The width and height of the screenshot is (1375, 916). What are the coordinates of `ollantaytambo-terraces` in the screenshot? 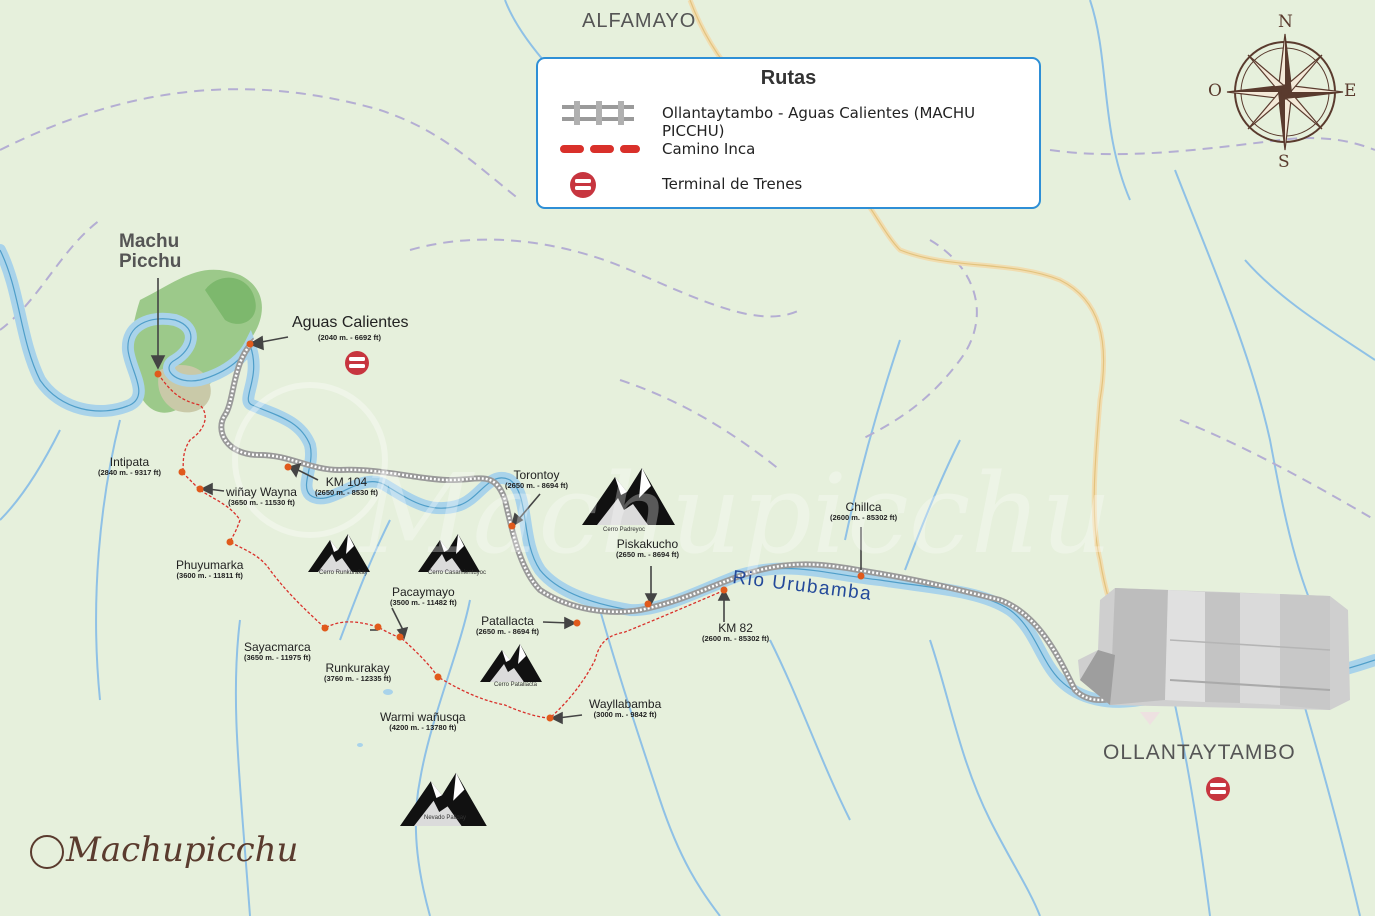 It's located at (1214, 649).